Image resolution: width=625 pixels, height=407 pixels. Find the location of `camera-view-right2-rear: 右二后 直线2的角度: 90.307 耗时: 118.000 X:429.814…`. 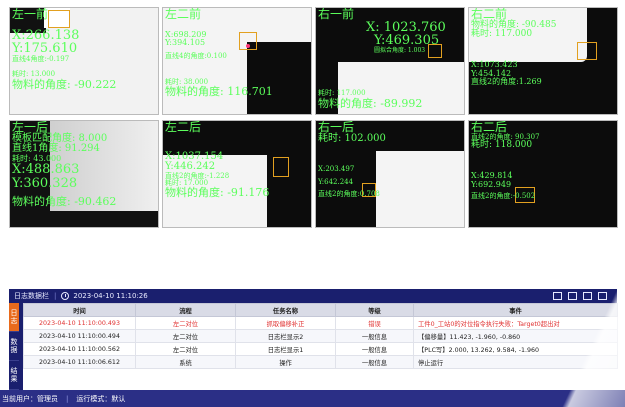

camera-view-right2-rear: 右二后 直线2的角度: 90.307 耗时: 118.000 X:429.814… is located at coordinates (543, 174).